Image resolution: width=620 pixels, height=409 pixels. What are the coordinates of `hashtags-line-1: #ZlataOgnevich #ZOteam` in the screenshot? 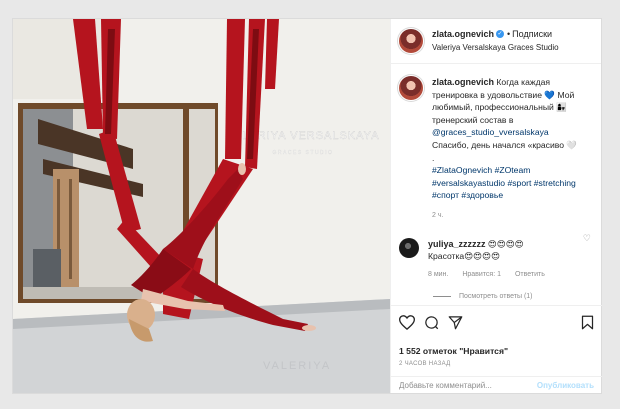 It's located at (481, 170).